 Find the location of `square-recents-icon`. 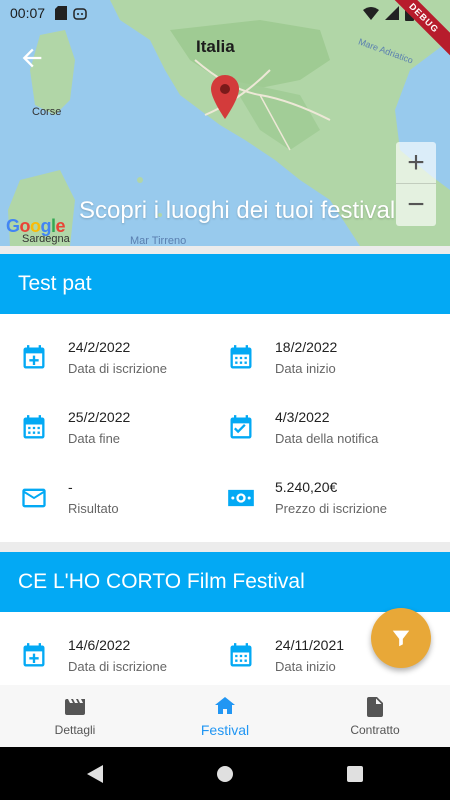

square-recents-icon is located at coordinates (355, 773).